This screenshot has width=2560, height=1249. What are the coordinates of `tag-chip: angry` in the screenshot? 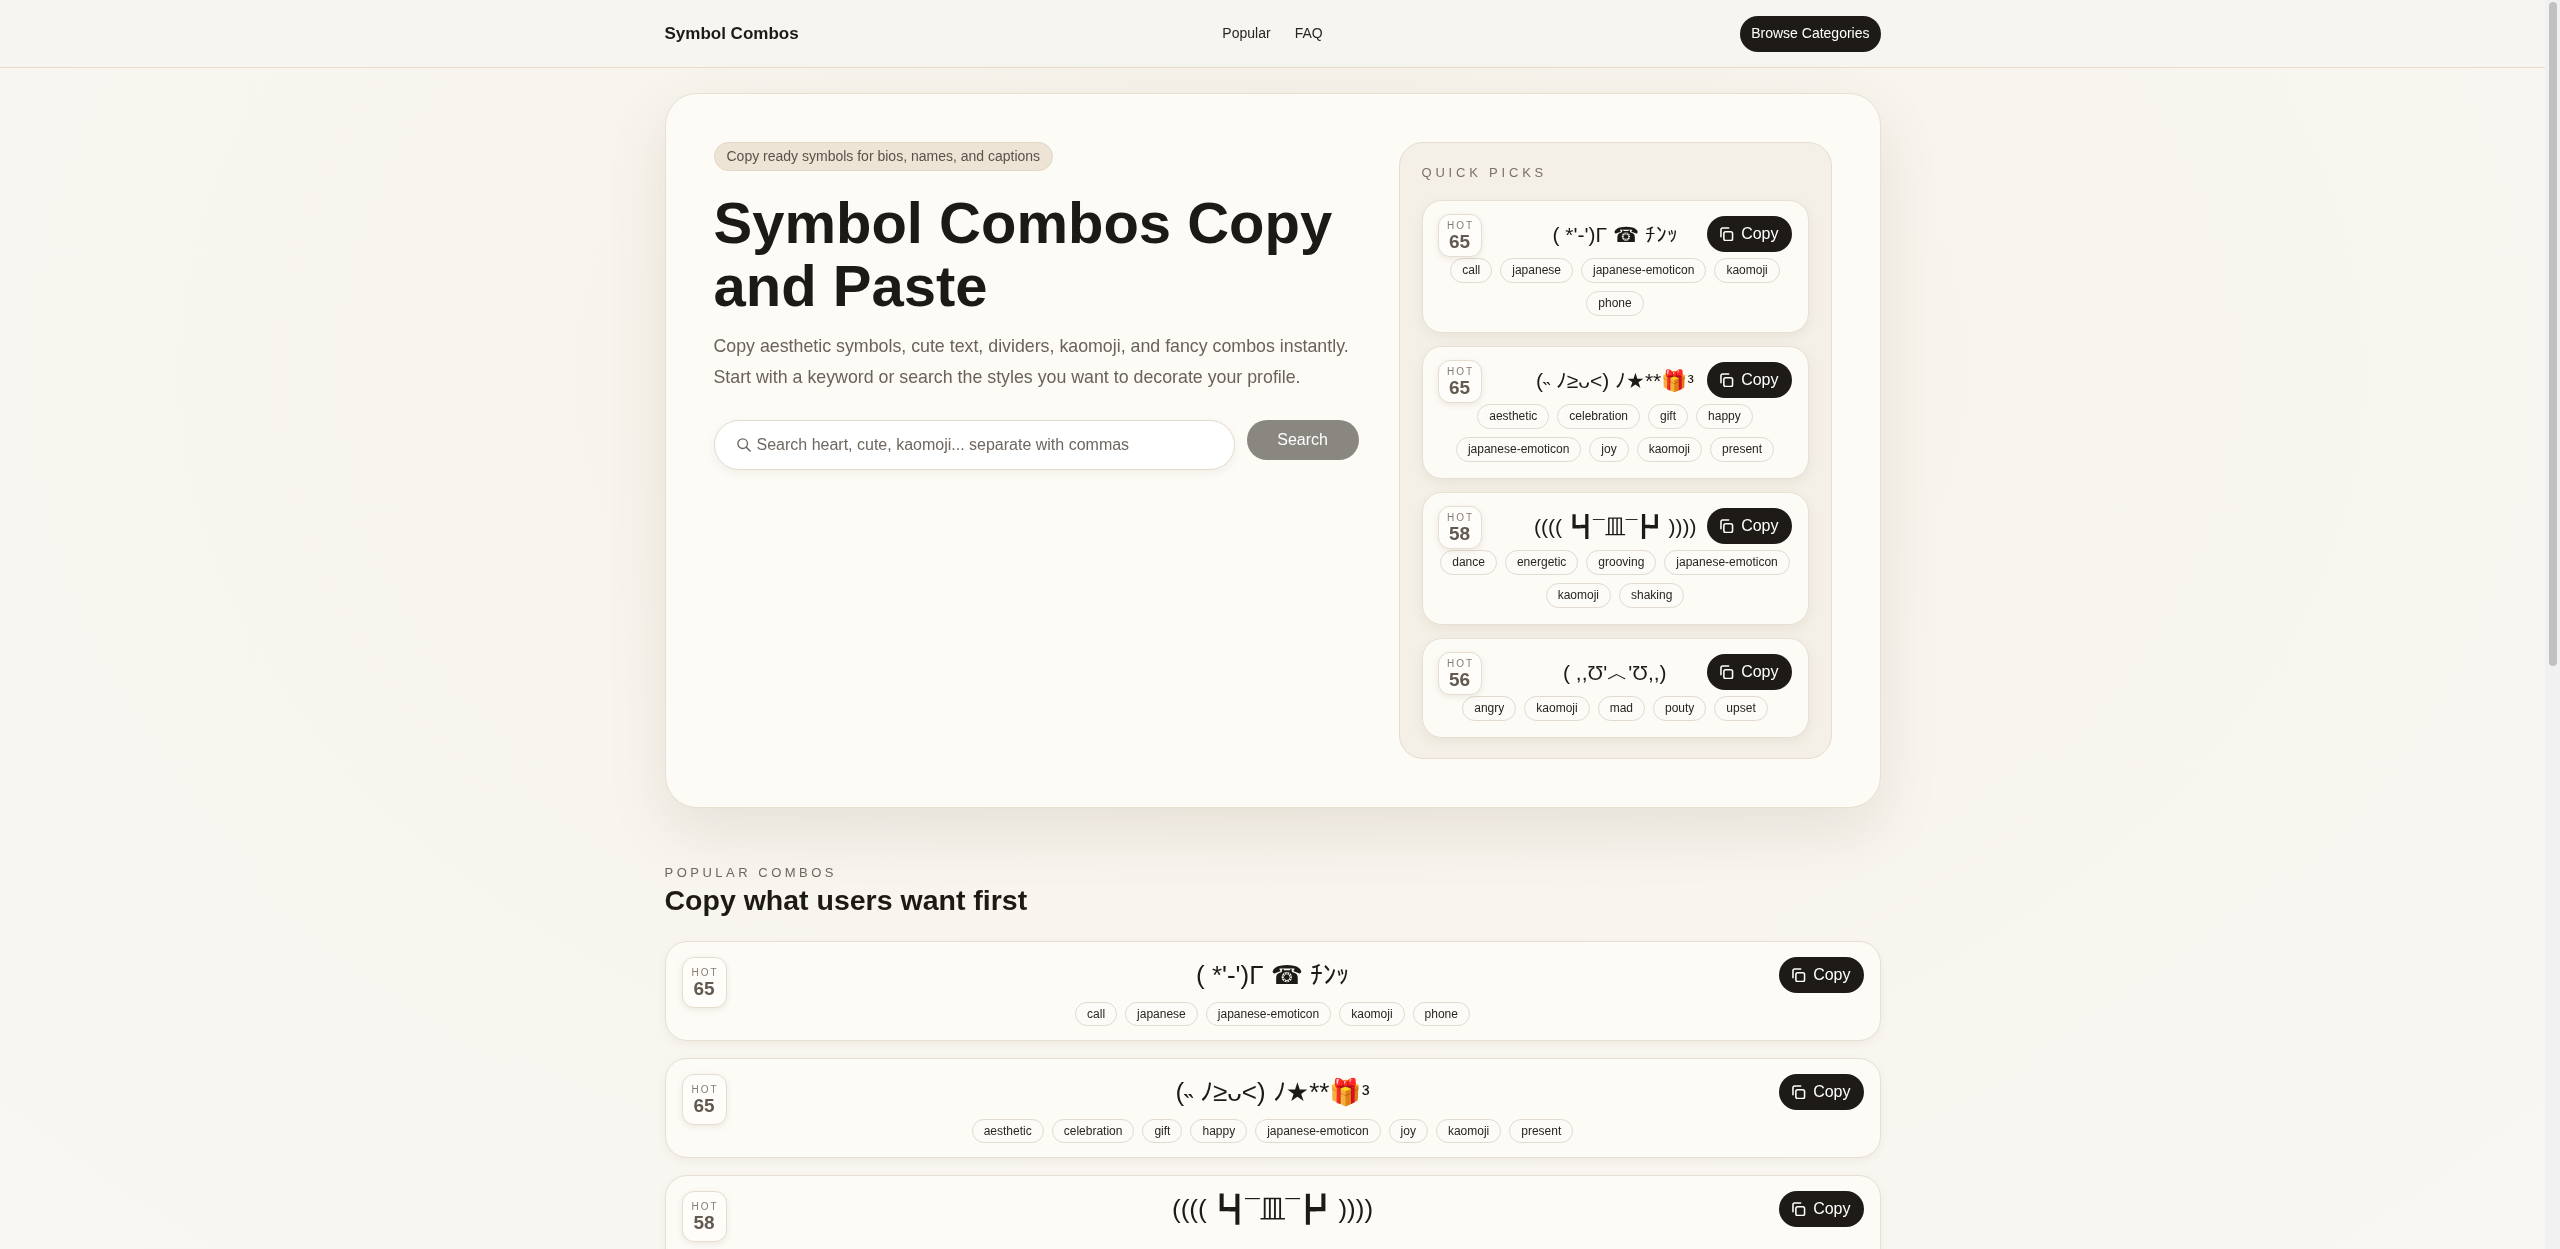 It's located at (1489, 708).